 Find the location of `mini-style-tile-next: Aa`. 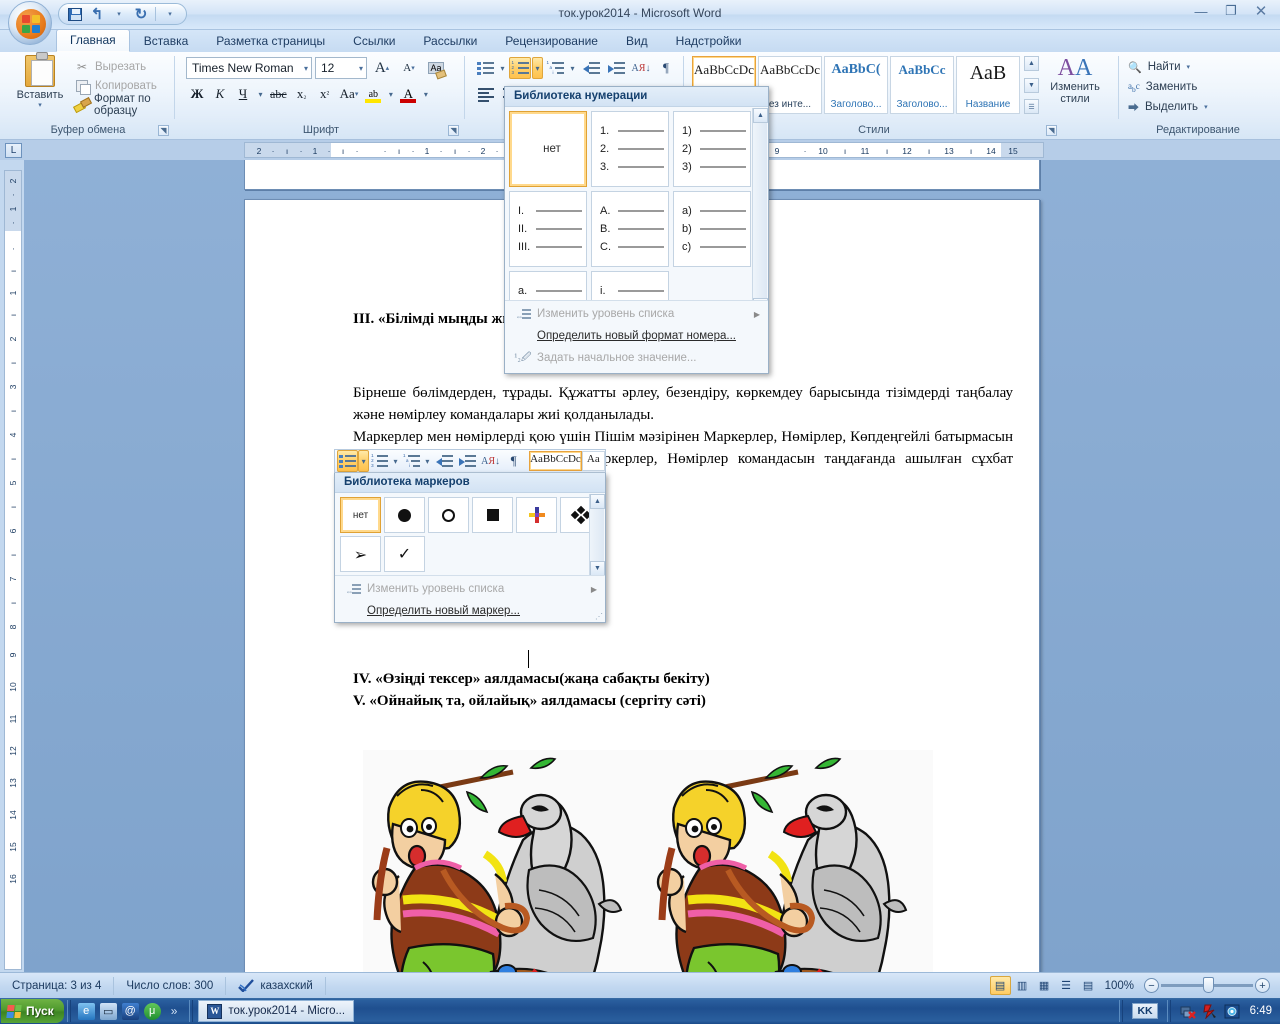

mini-style-tile-next: Aa is located at coordinates (593, 461).